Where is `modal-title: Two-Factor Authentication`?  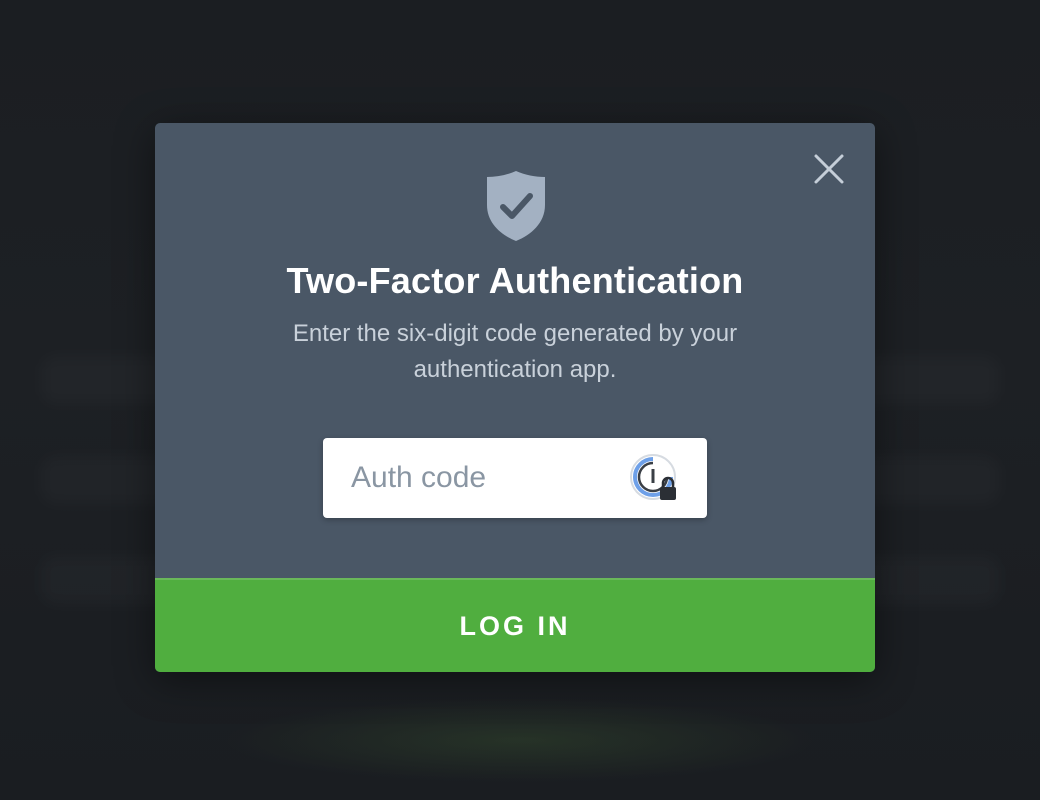
modal-title: Two-Factor Authentication is located at coordinates (515, 280).